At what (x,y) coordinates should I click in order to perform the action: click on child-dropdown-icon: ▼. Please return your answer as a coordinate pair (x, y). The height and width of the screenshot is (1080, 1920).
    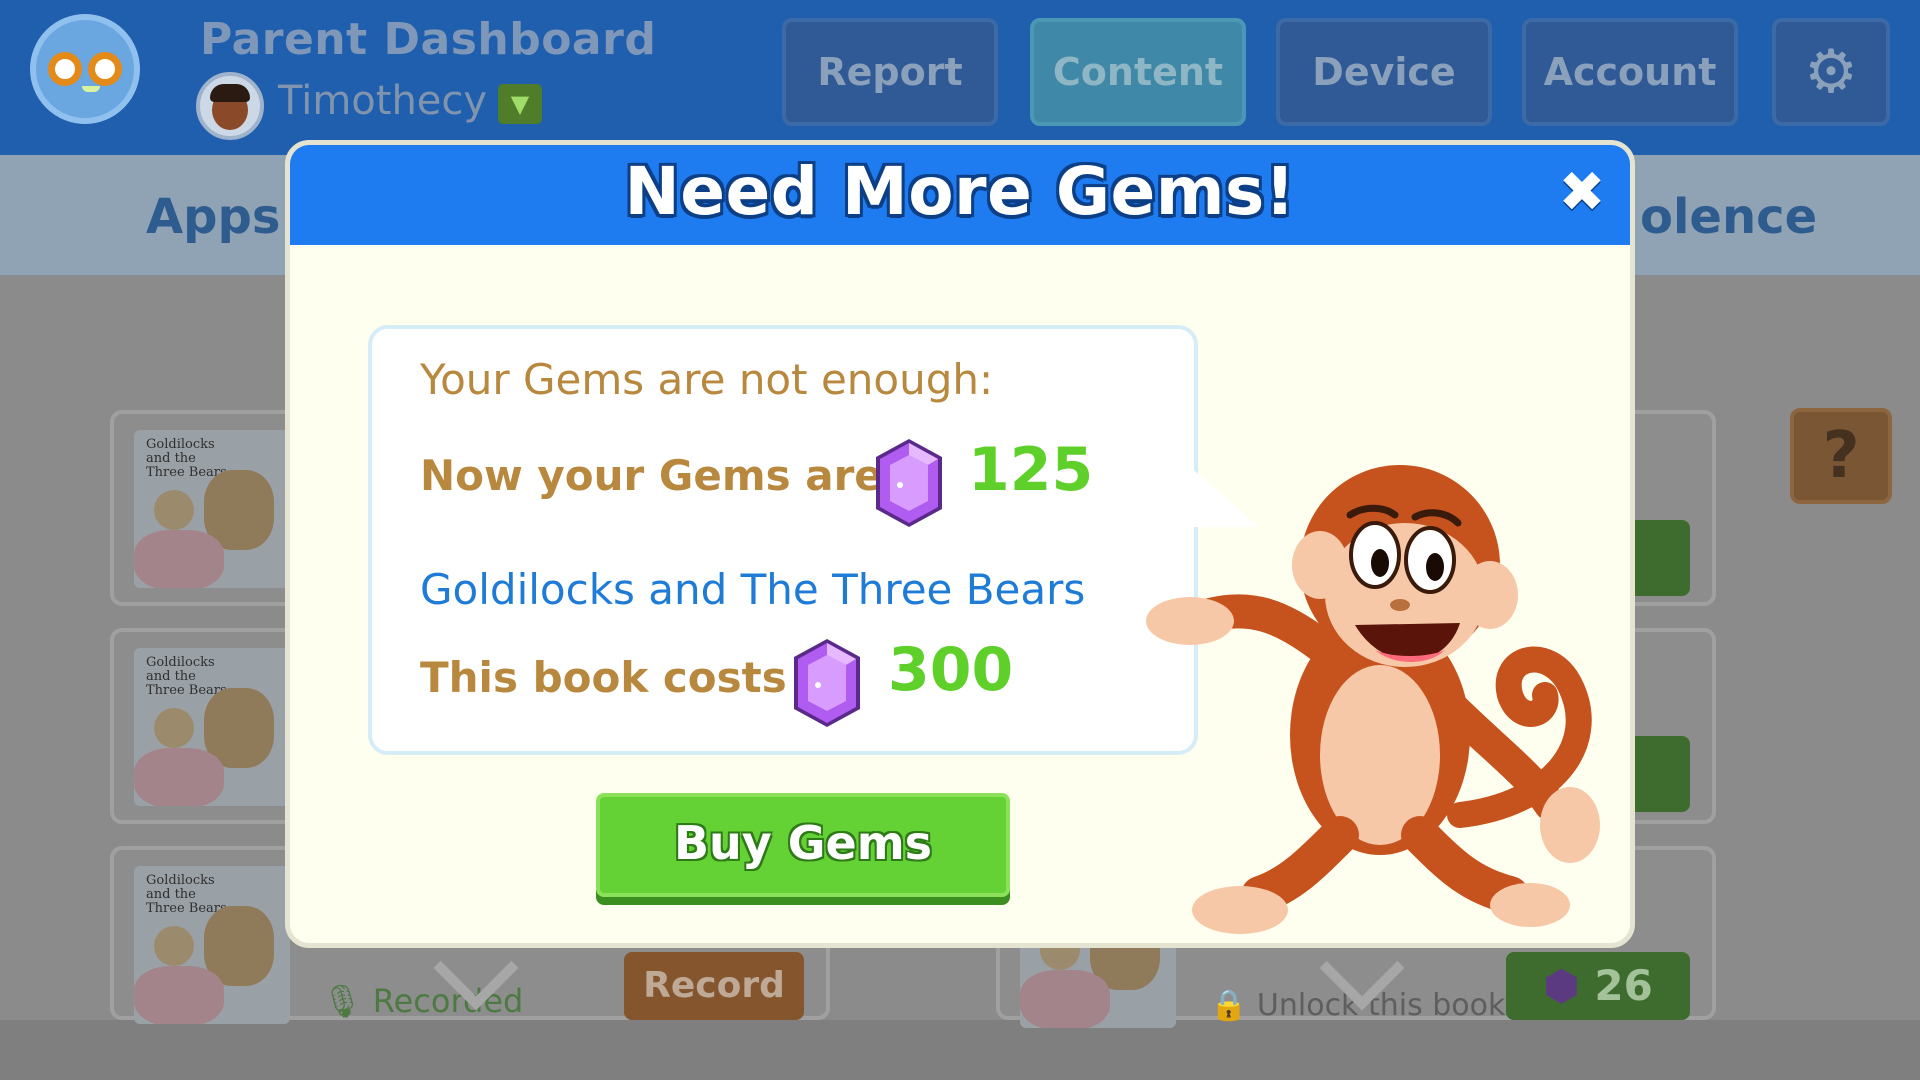
    Looking at the image, I should click on (520, 104).